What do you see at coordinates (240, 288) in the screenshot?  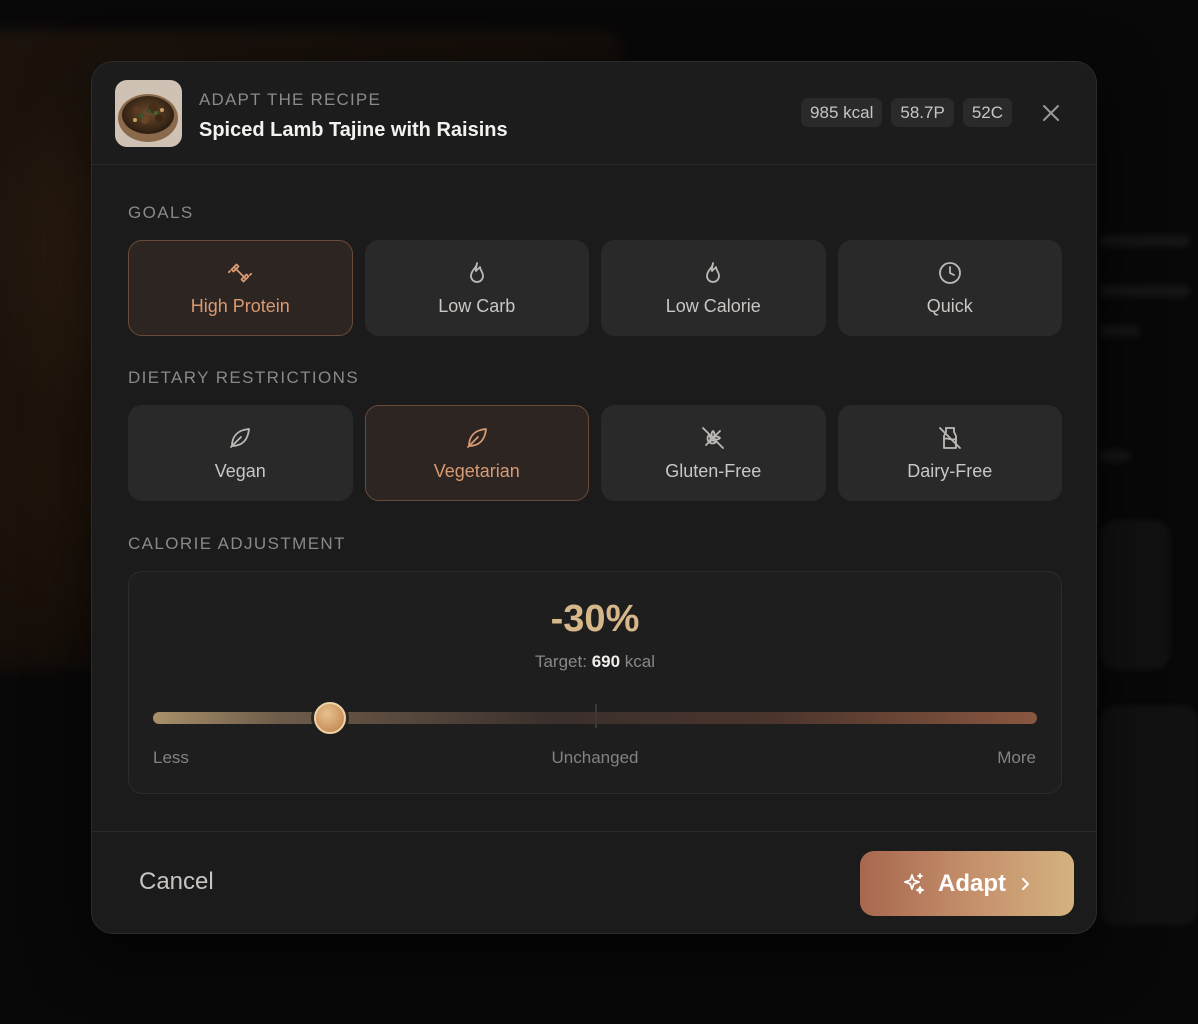 I see `goal-high-protein: High Protein` at bounding box center [240, 288].